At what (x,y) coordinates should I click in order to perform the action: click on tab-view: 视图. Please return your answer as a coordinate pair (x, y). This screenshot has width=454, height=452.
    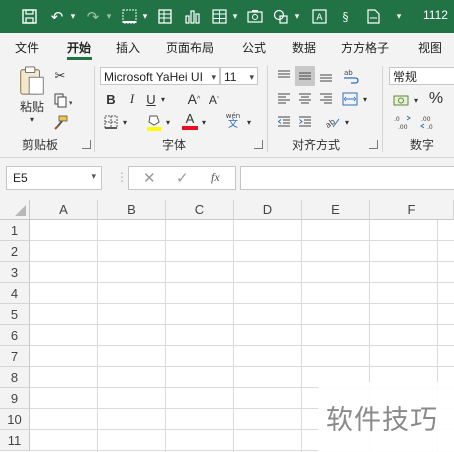
    Looking at the image, I should click on (430, 47).